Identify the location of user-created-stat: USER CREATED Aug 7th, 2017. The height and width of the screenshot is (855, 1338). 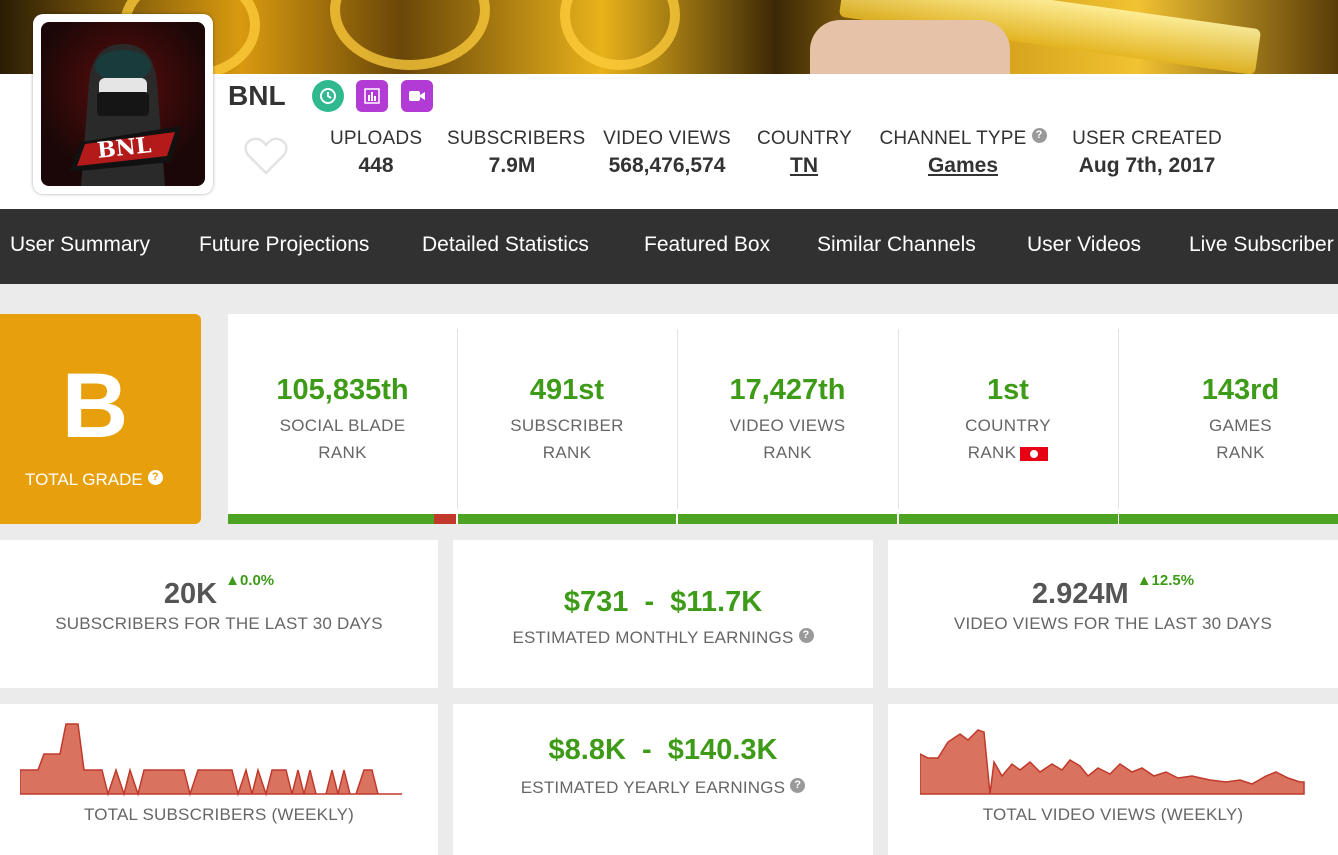
(1147, 153).